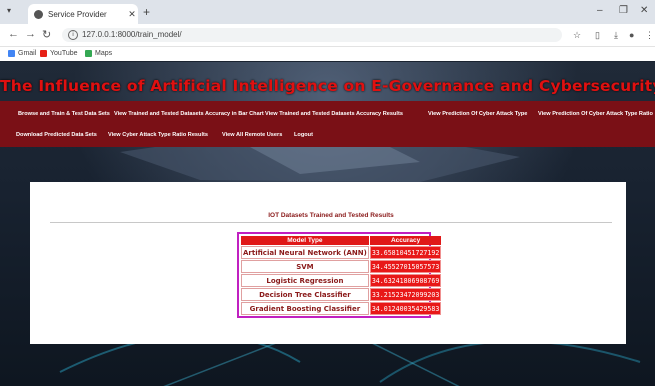 The height and width of the screenshot is (386, 655). What do you see at coordinates (305, 252) in the screenshot?
I see `model-type-cell: Artificial Neural Network (ANN)` at bounding box center [305, 252].